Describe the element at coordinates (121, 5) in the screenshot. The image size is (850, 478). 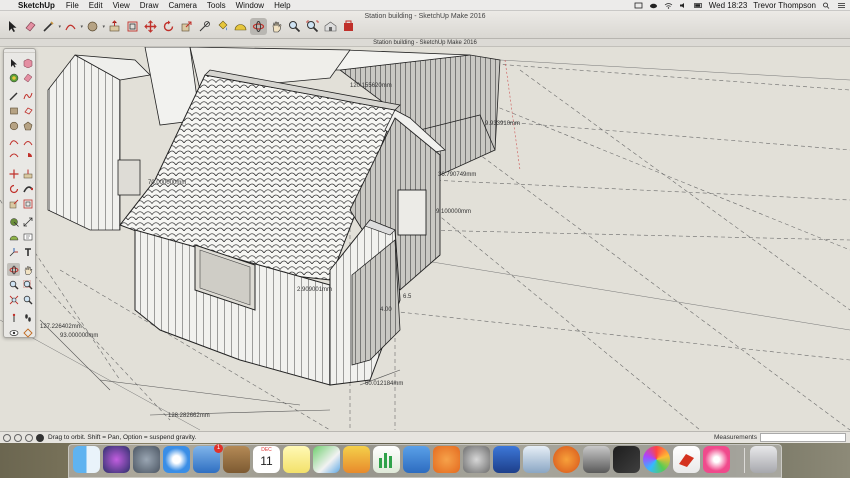
I see `menu-view: View` at that location.